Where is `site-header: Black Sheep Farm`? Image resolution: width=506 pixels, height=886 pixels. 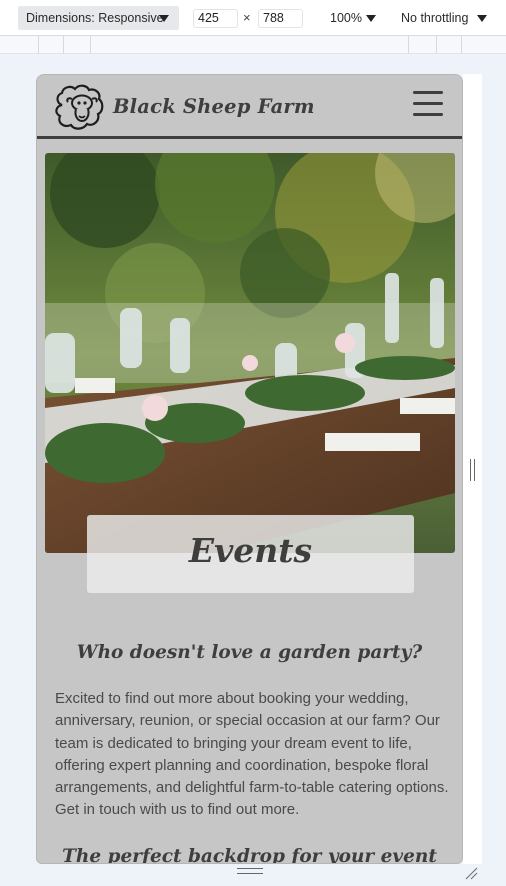 site-header: Black Sheep Farm is located at coordinates (249, 107).